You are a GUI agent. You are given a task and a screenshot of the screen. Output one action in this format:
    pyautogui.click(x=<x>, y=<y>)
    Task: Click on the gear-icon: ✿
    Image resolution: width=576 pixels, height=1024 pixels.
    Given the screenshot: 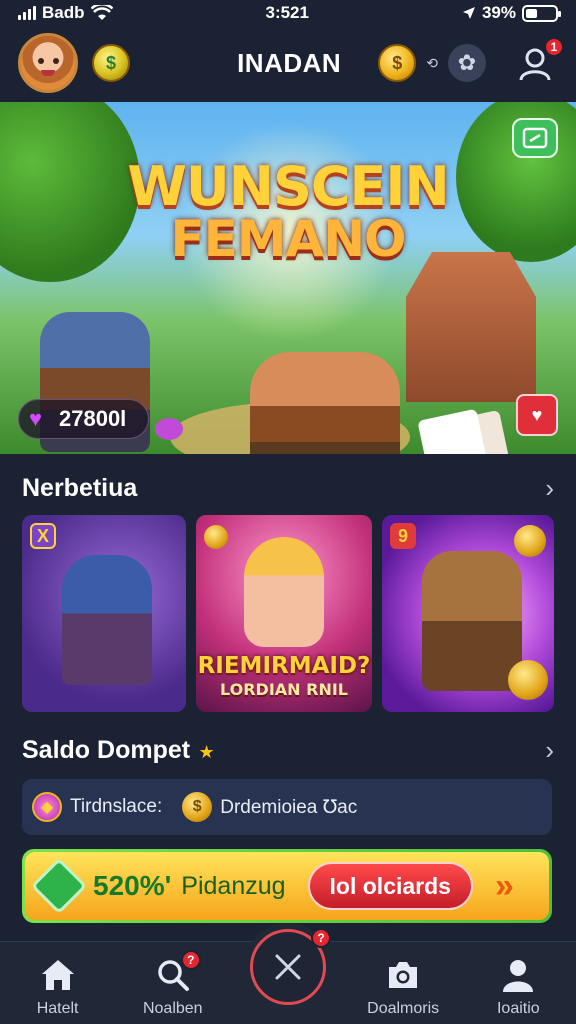 What is the action you would take?
    pyautogui.click(x=467, y=62)
    